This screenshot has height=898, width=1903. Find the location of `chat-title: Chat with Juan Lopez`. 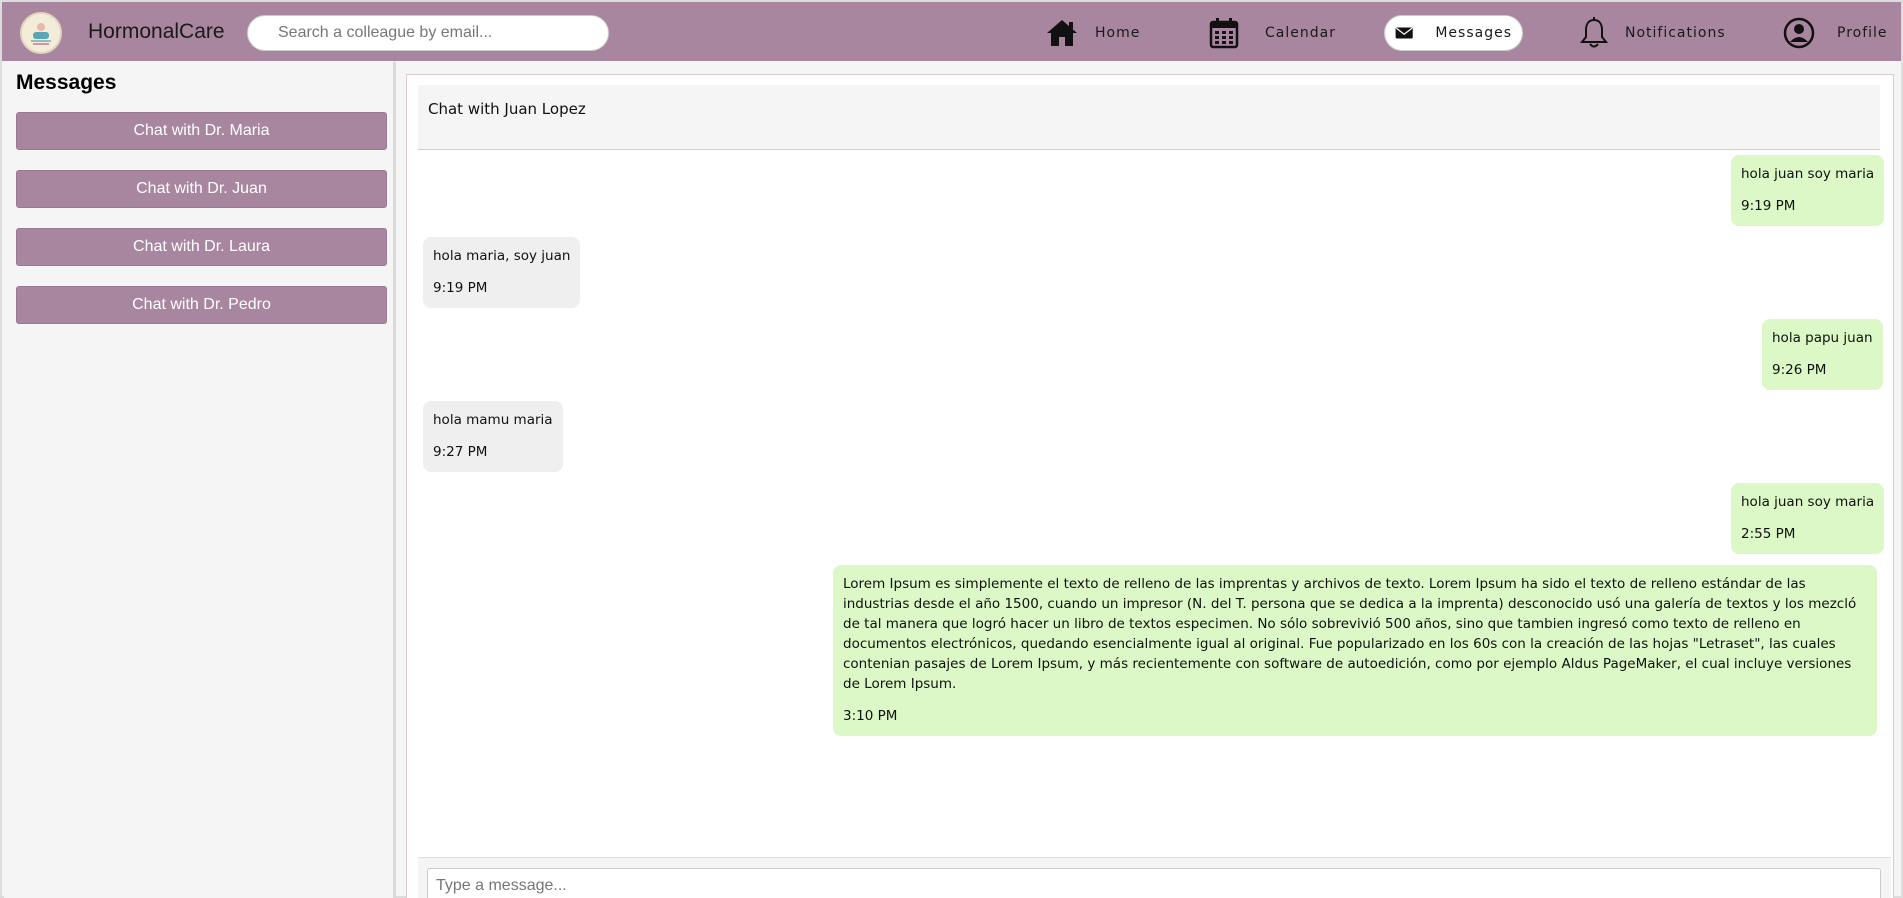

chat-title: Chat with Juan Lopez is located at coordinates (507, 109).